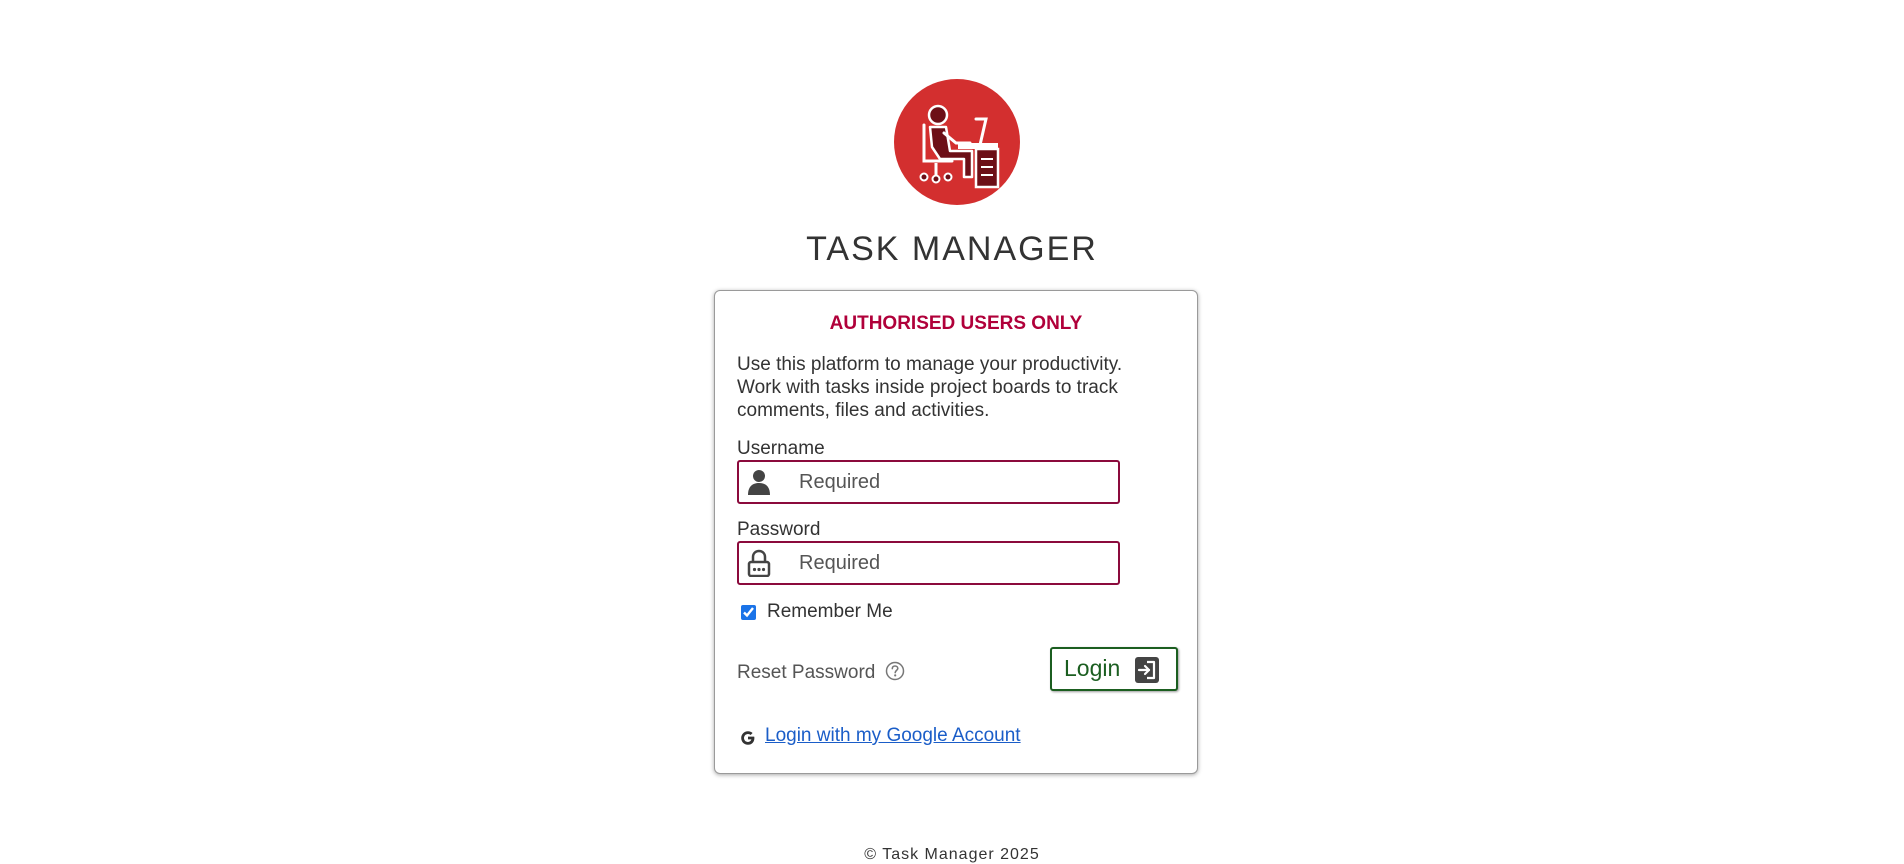 Image resolution: width=1904 pixels, height=864 pixels. What do you see at coordinates (781, 448) in the screenshot?
I see `username-label: Username` at bounding box center [781, 448].